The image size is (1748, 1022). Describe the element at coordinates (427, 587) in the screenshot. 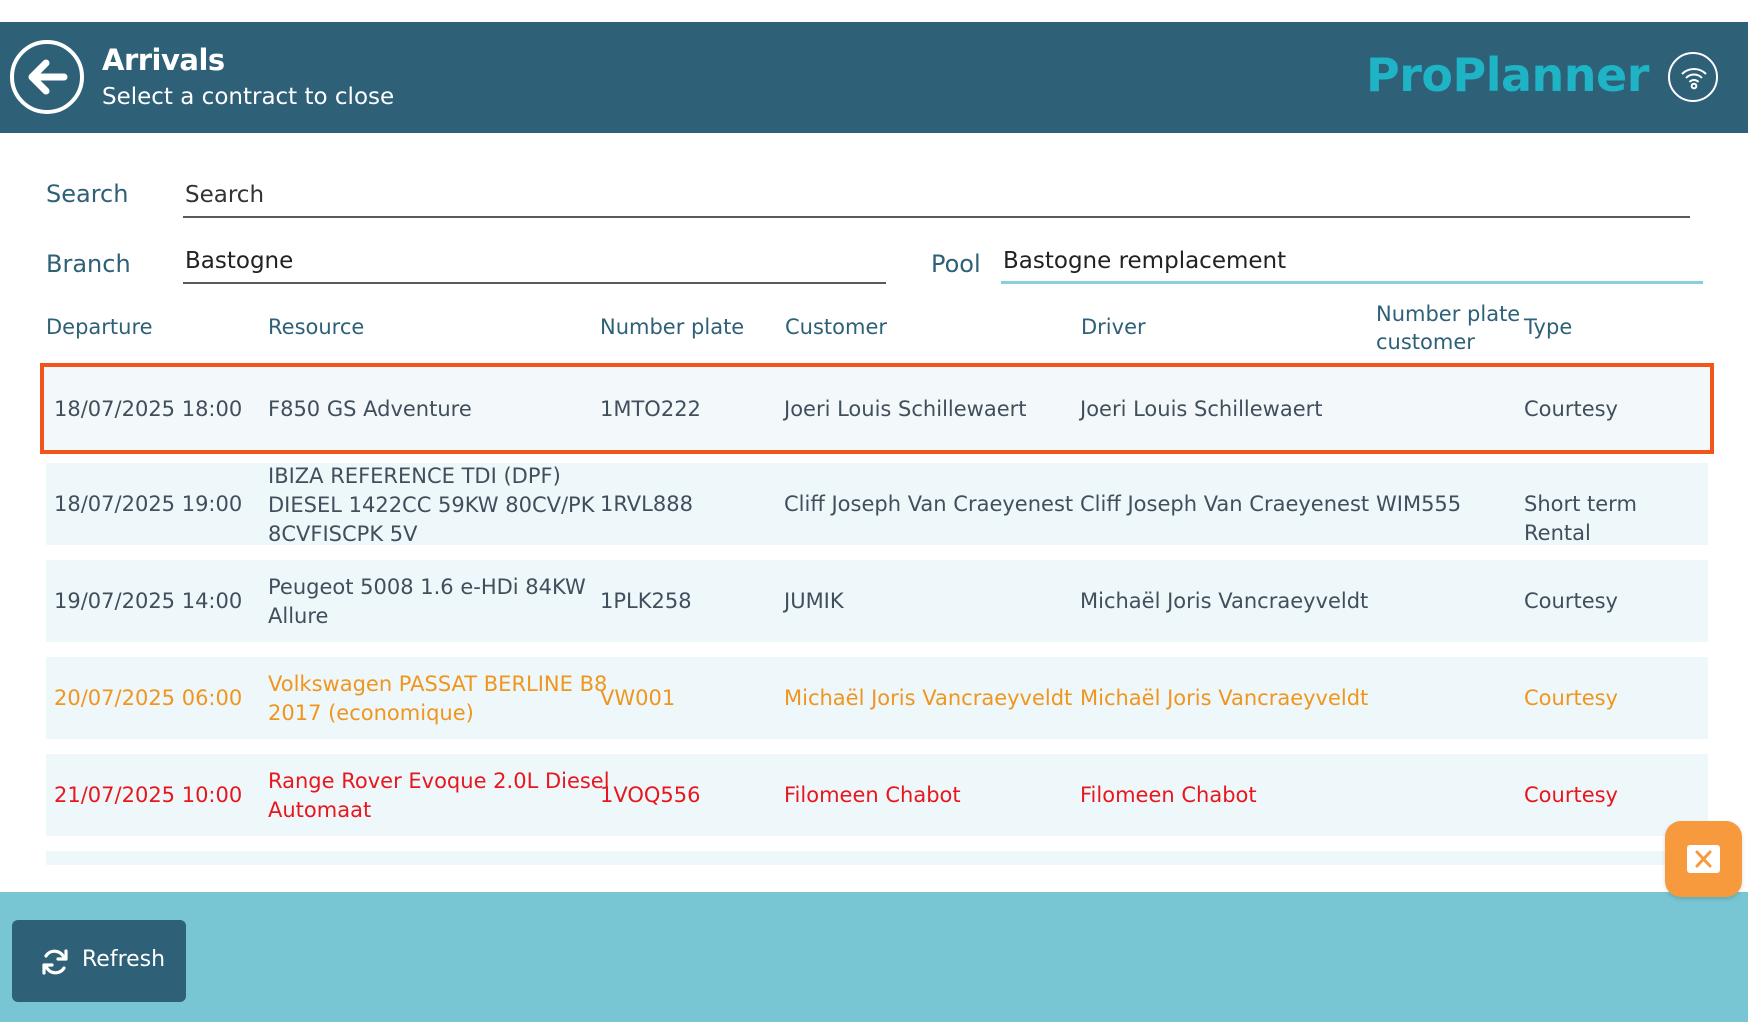

I see `resource-line: Peugeot 5008 1.6 e-HDi 84KW` at that location.